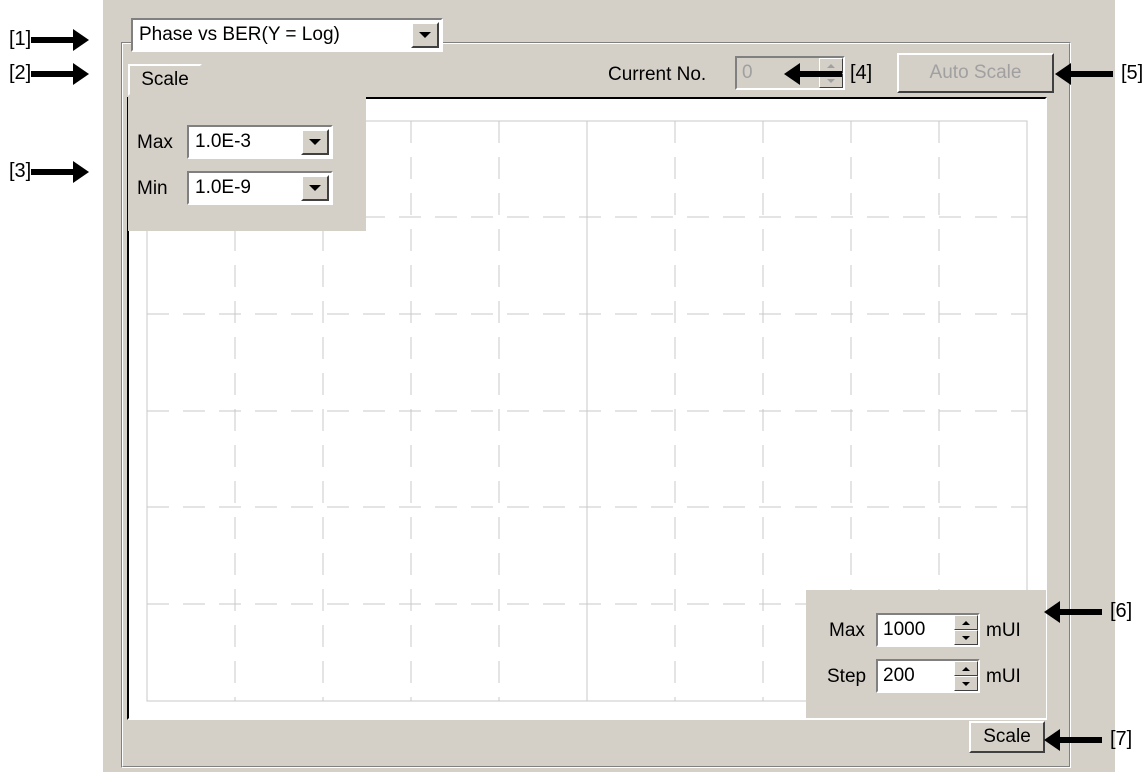  I want to click on callout-7-label: [7], so click(1121, 739).